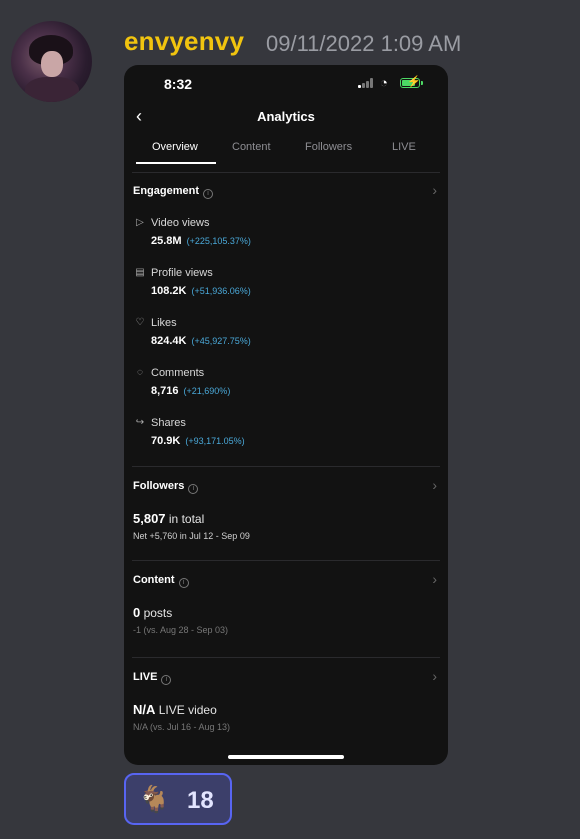 The width and height of the screenshot is (580, 839). I want to click on metric-label-comments: Comments, so click(178, 373).